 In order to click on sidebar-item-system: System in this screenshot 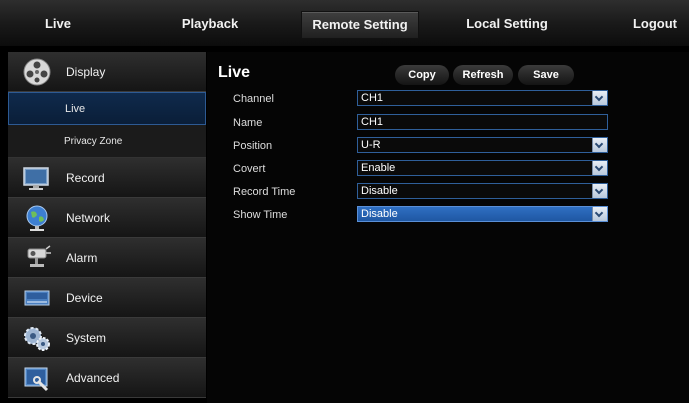, I will do `click(107, 338)`.